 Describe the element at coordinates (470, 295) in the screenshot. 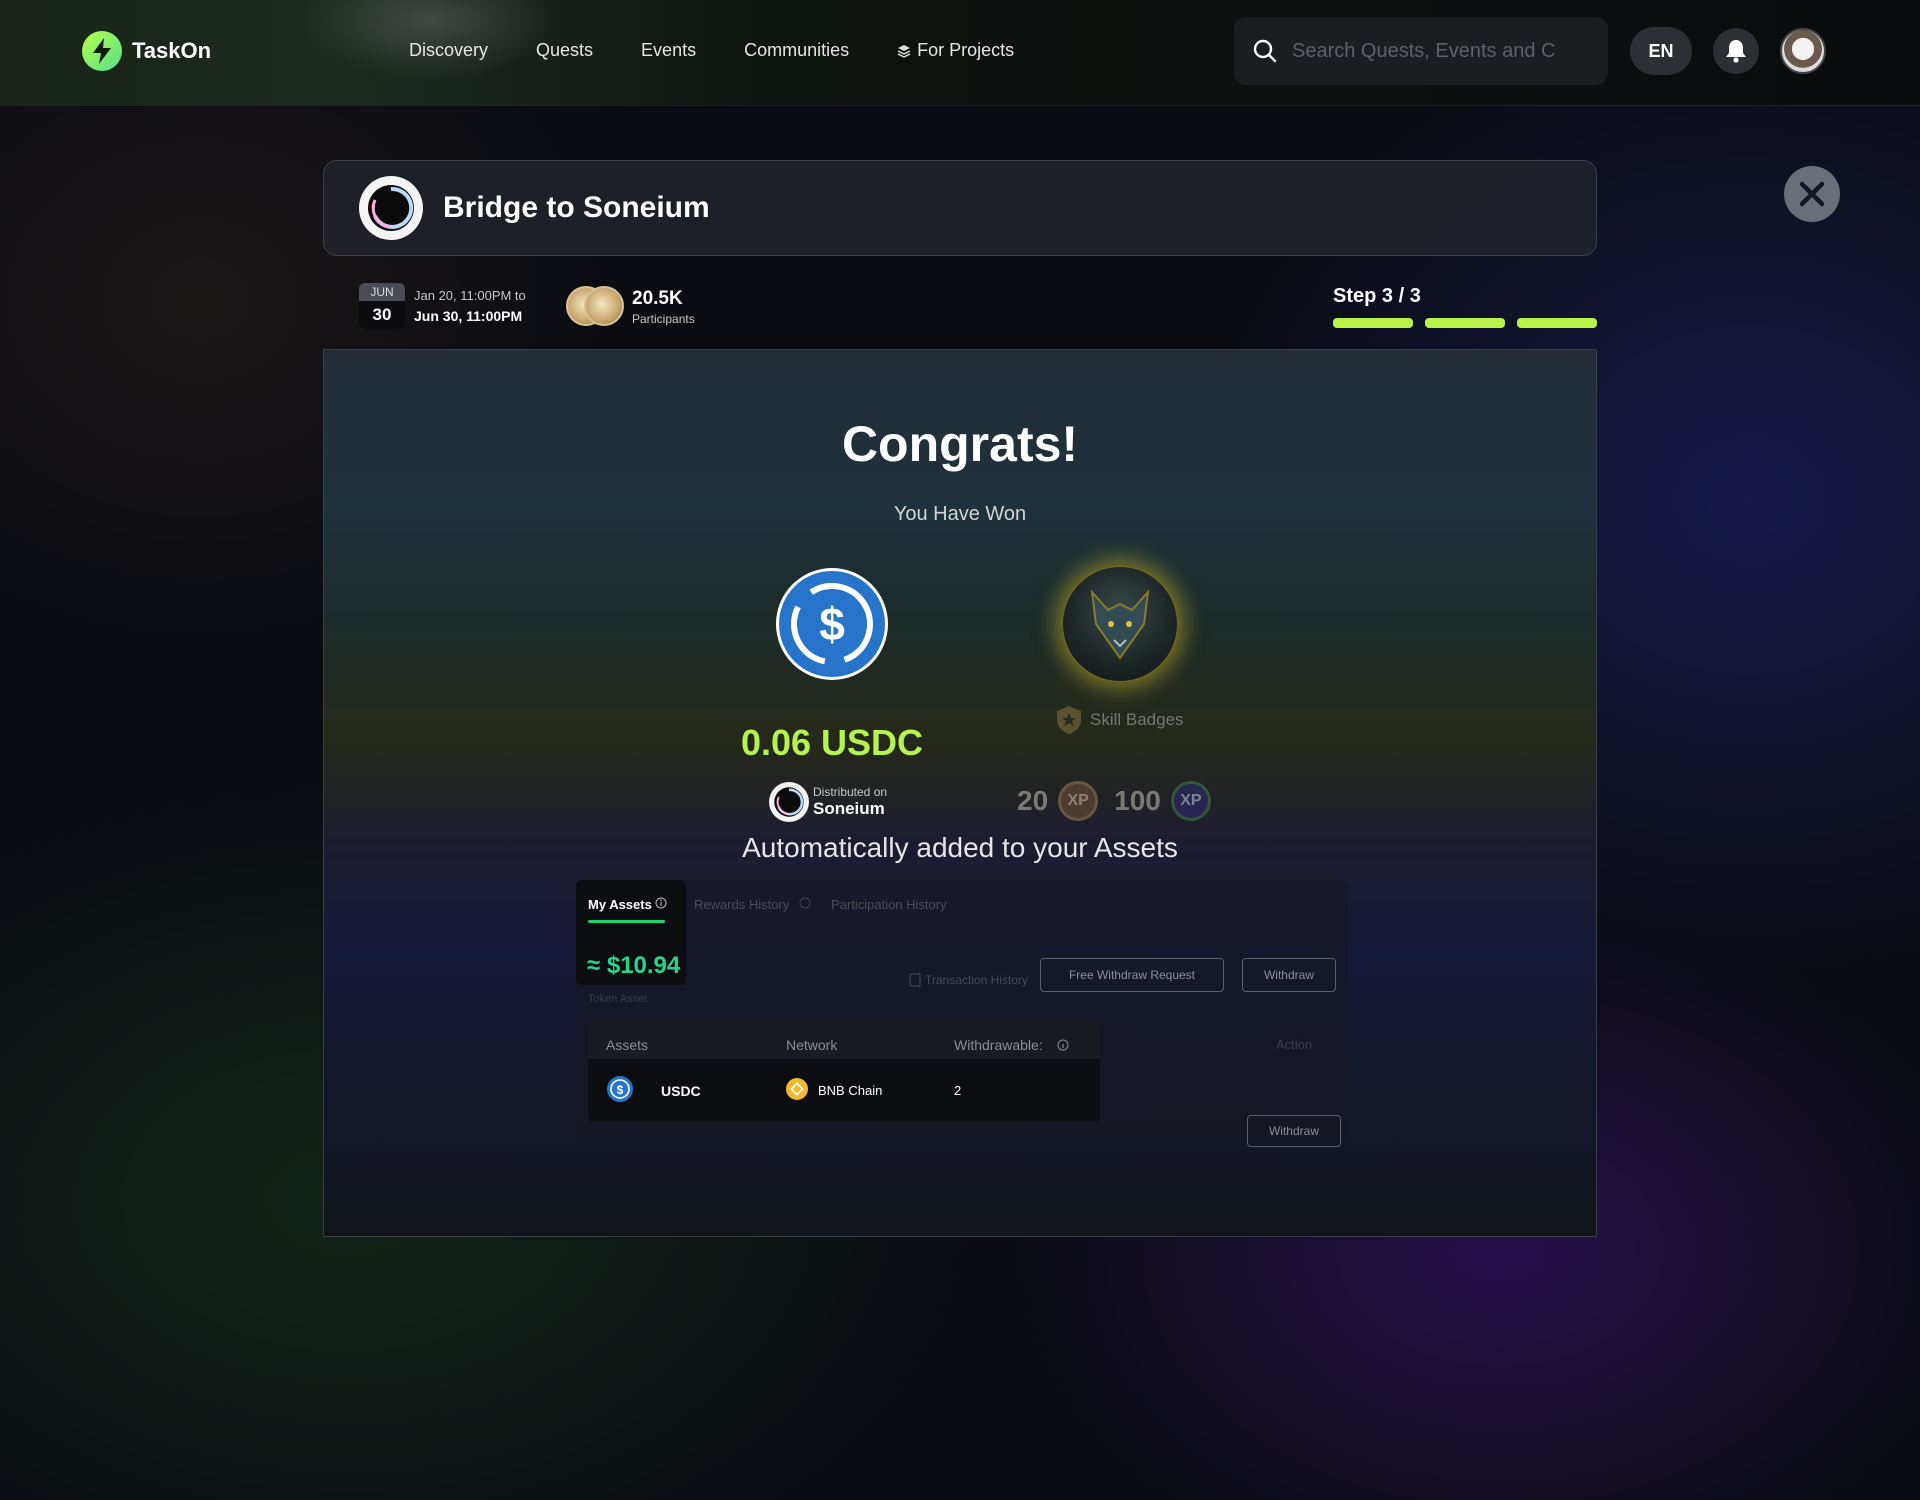

I see `date-from: Jan 20, 11:00PM to` at that location.